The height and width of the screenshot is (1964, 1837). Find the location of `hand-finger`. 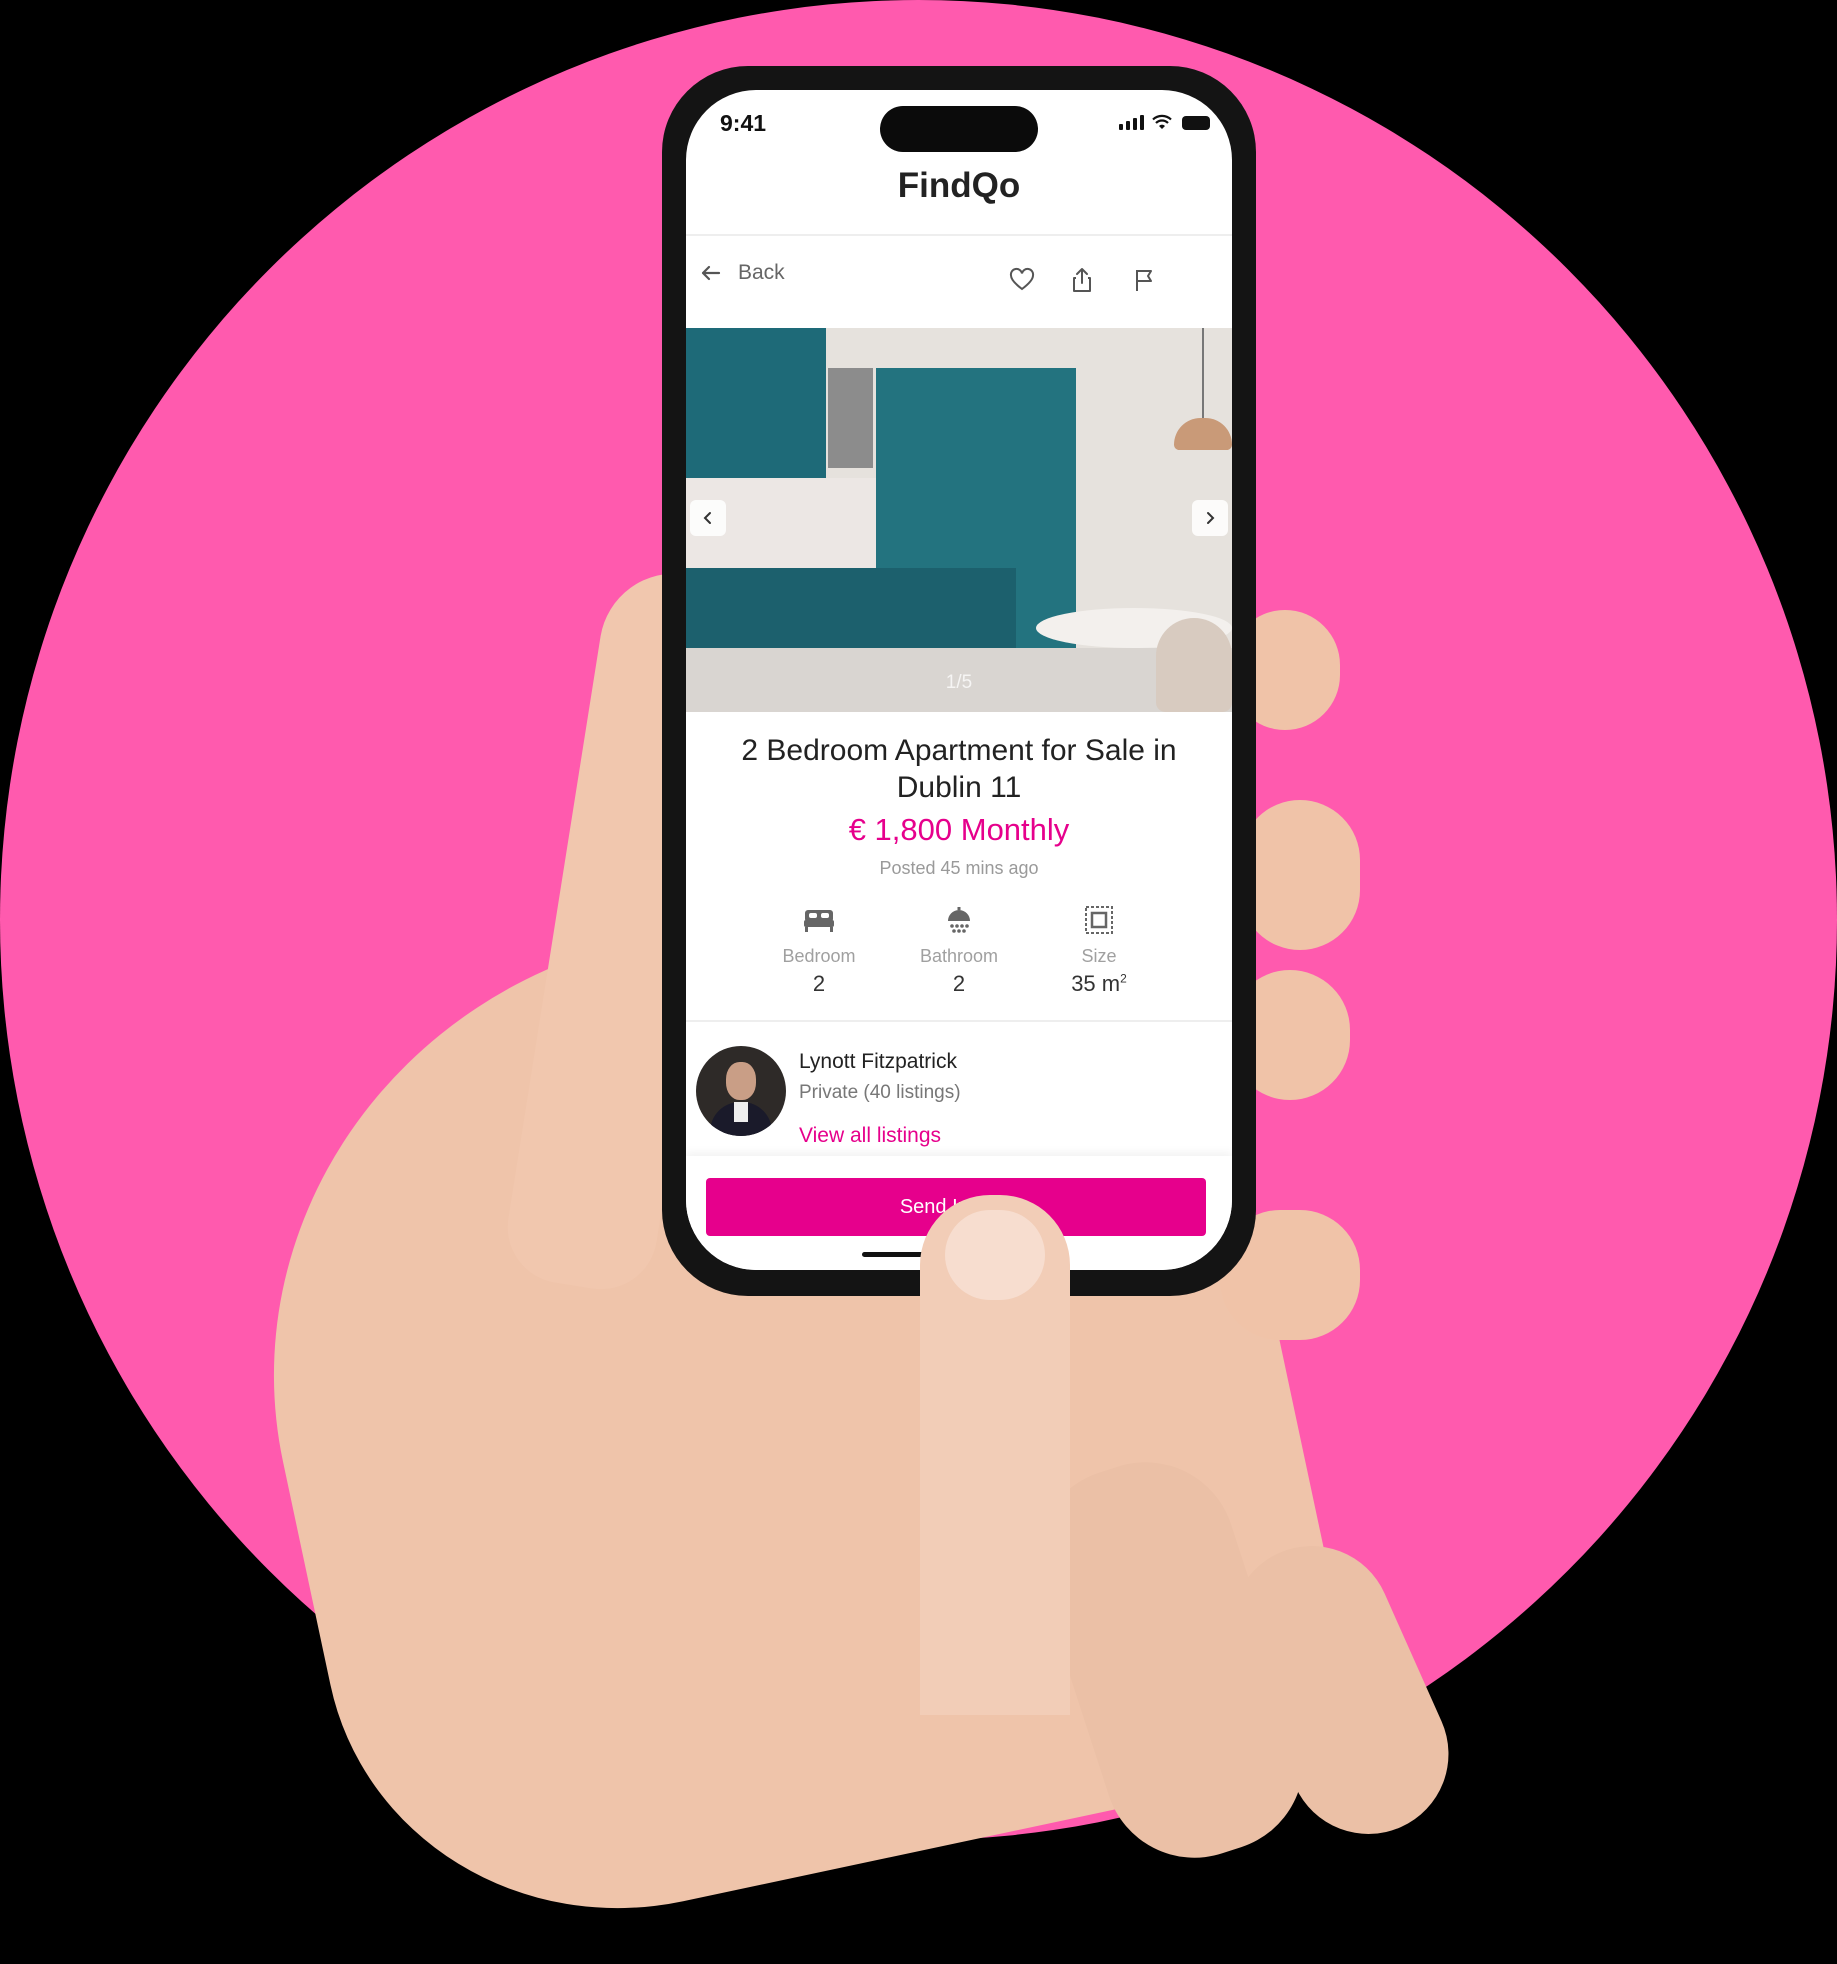

hand-finger is located at coordinates (1300, 875).